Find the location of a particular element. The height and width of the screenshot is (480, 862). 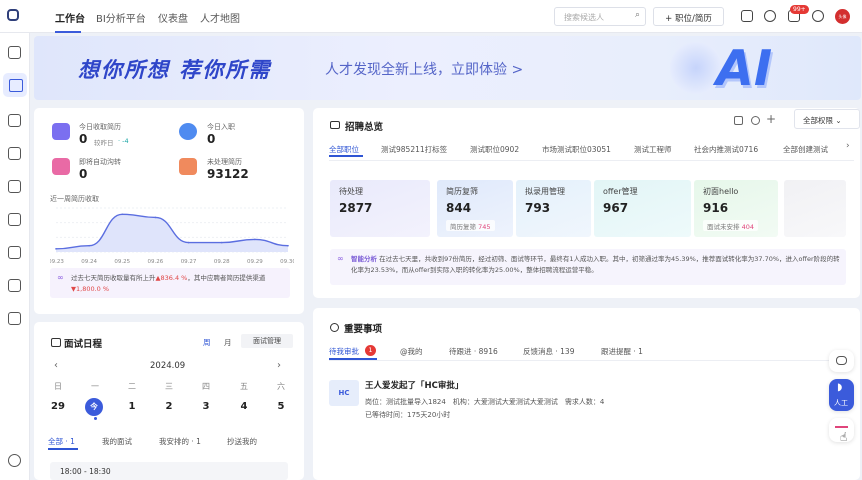

help-icon is located at coordinates (770, 16).